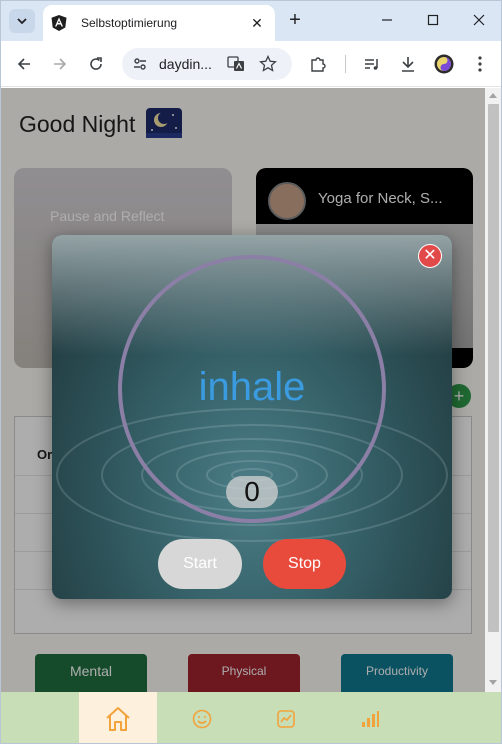 The height and width of the screenshot is (744, 502). Describe the element at coordinates (200, 564) in the screenshot. I see `start-button: Start` at that location.